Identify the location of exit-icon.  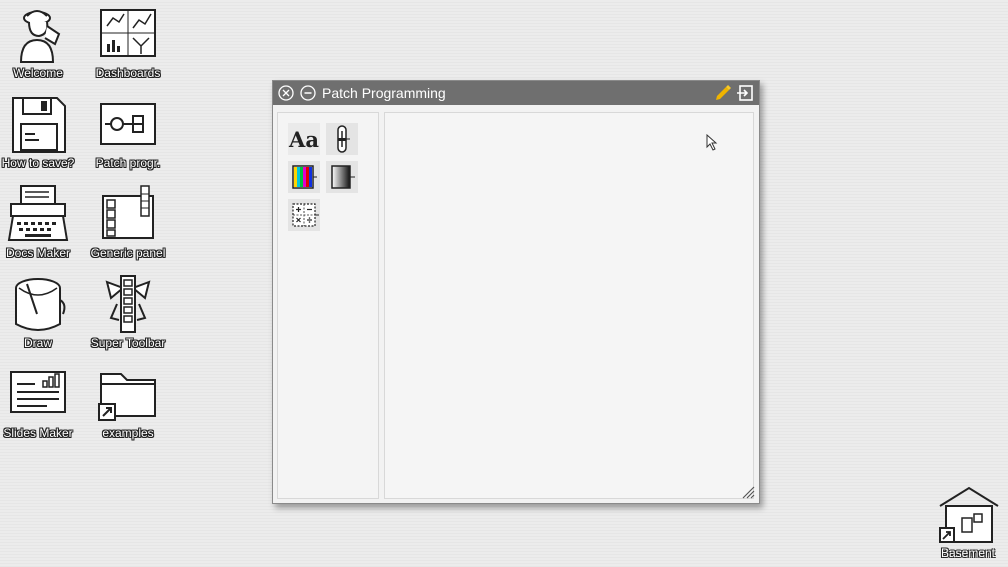
(745, 93).